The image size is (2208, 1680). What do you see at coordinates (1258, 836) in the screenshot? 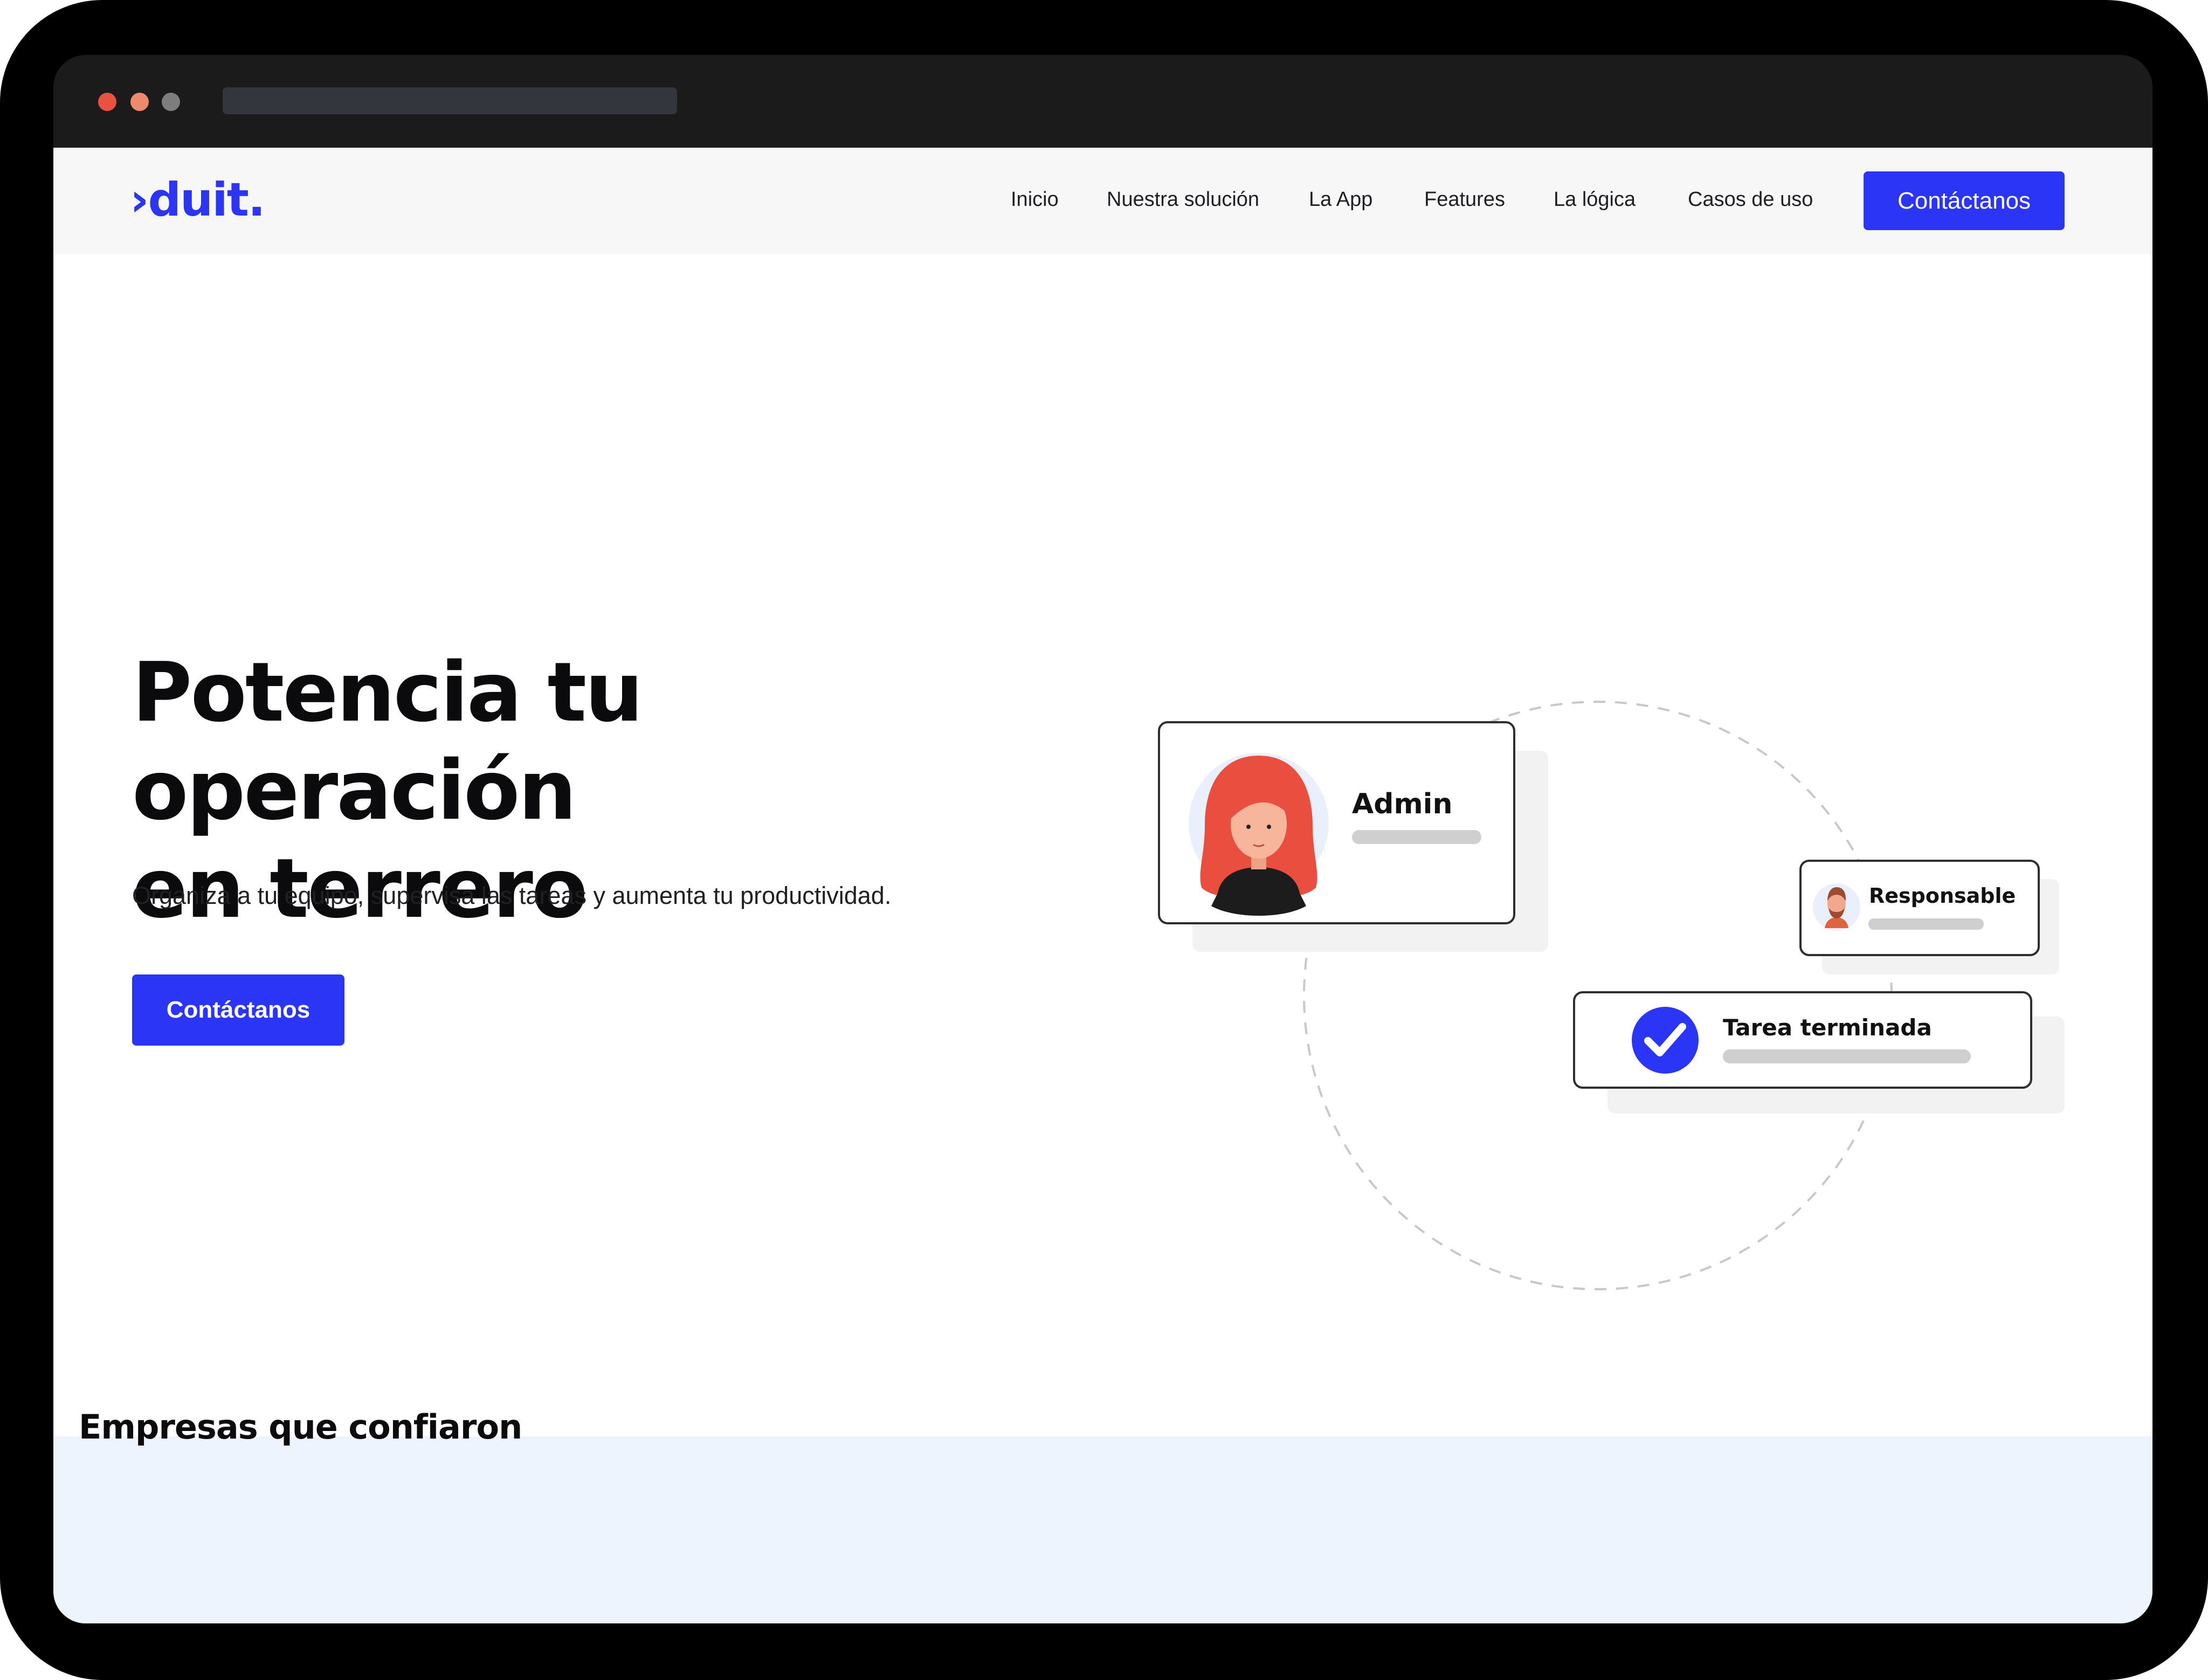
I see `admin-avatar` at bounding box center [1258, 836].